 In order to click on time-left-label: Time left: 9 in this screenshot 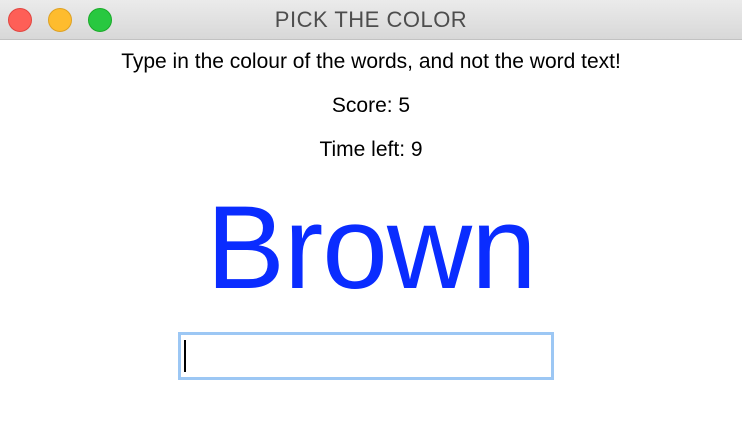, I will do `click(371, 149)`.